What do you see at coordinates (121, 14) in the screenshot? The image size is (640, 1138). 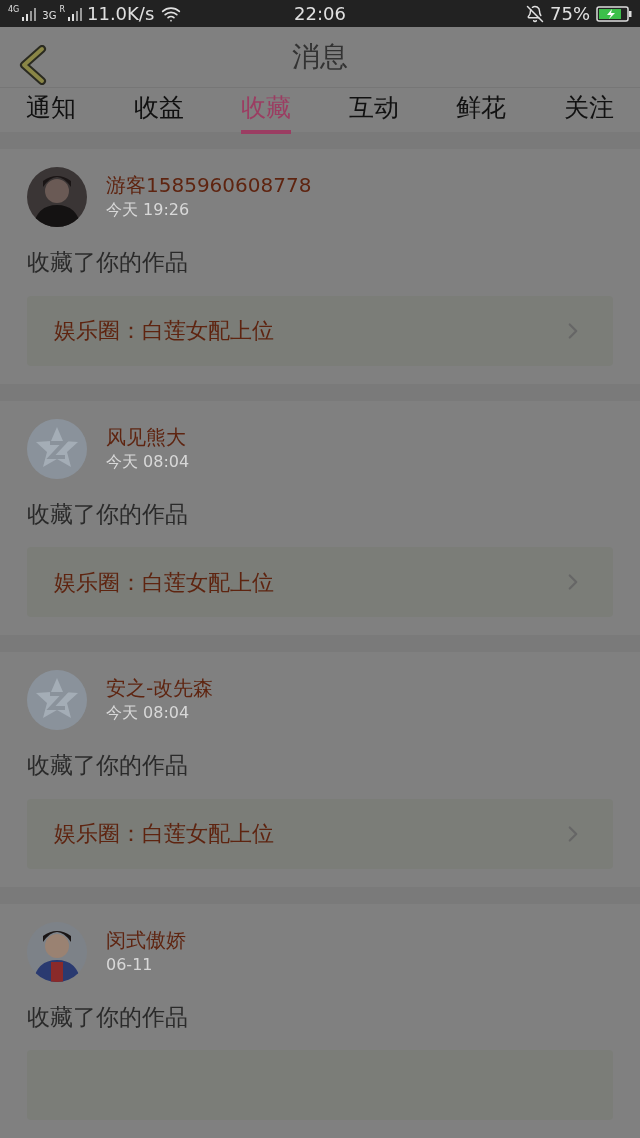 I see `network-speed: 11.0K/s` at bounding box center [121, 14].